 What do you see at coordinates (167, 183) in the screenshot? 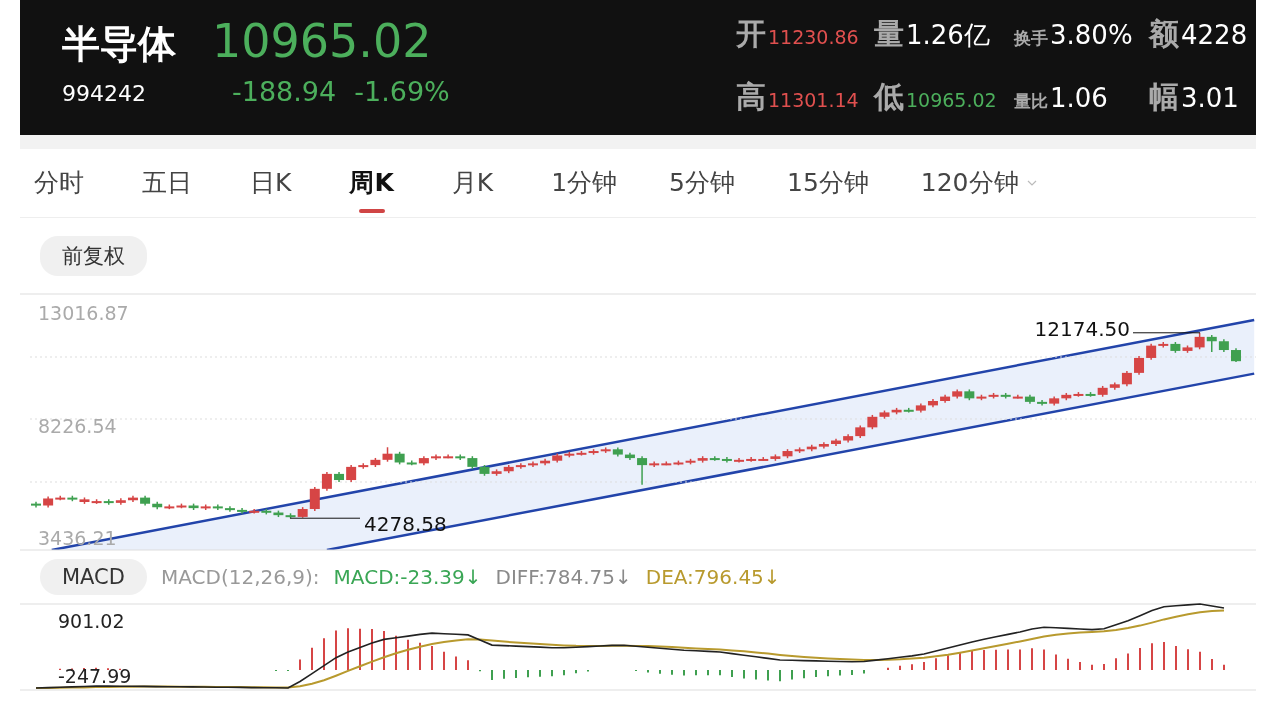
I see `period-tab: 五日` at bounding box center [167, 183].